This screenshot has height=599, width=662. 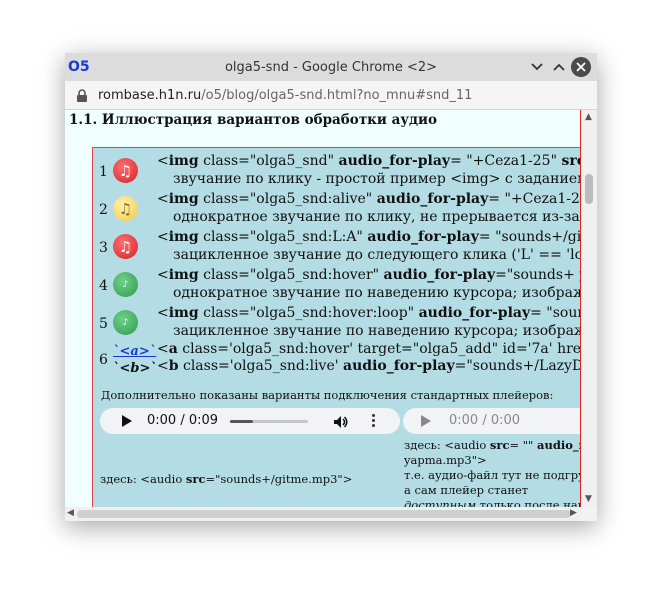 What do you see at coordinates (241, 421) in the screenshot?
I see `seek-bar-fill` at bounding box center [241, 421].